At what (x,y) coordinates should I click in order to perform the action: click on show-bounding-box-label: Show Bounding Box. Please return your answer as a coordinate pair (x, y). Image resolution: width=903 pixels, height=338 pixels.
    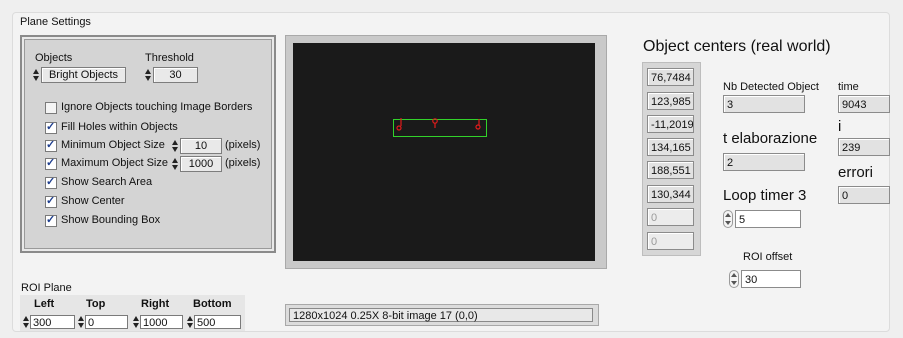
    Looking at the image, I should click on (111, 220).